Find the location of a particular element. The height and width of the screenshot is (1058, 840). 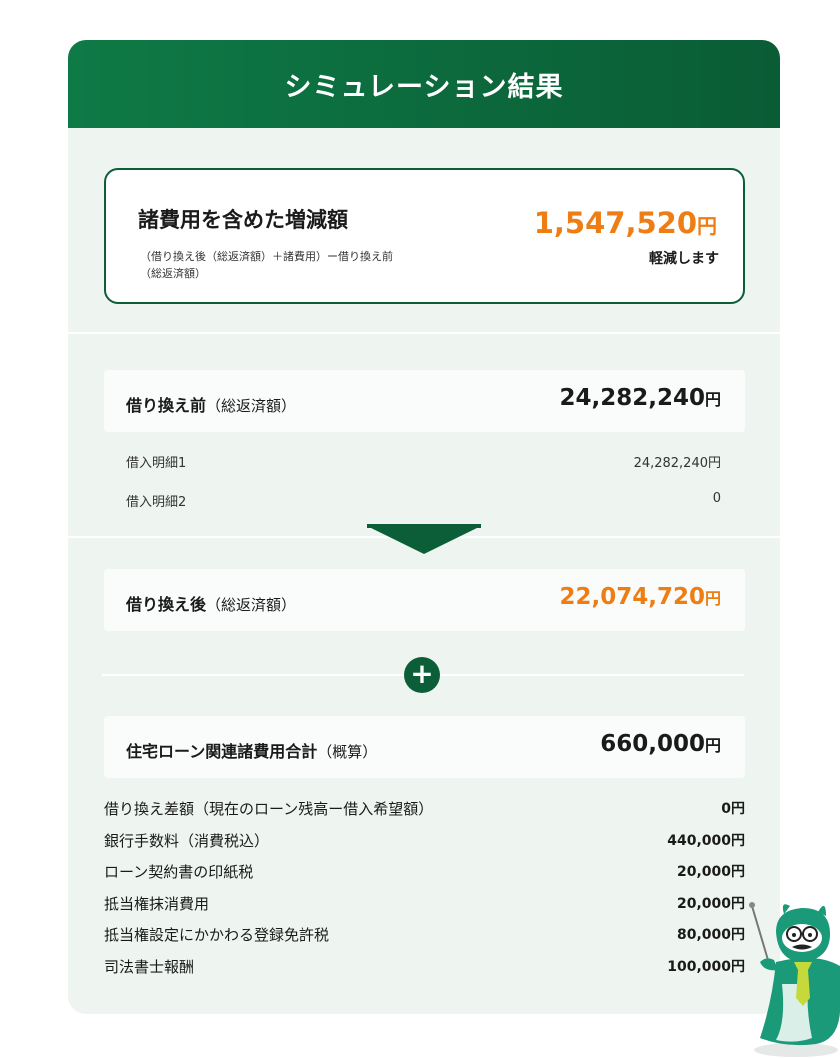

fees-label-main: 住宅ローン関連諸費用合計 is located at coordinates (222, 751).